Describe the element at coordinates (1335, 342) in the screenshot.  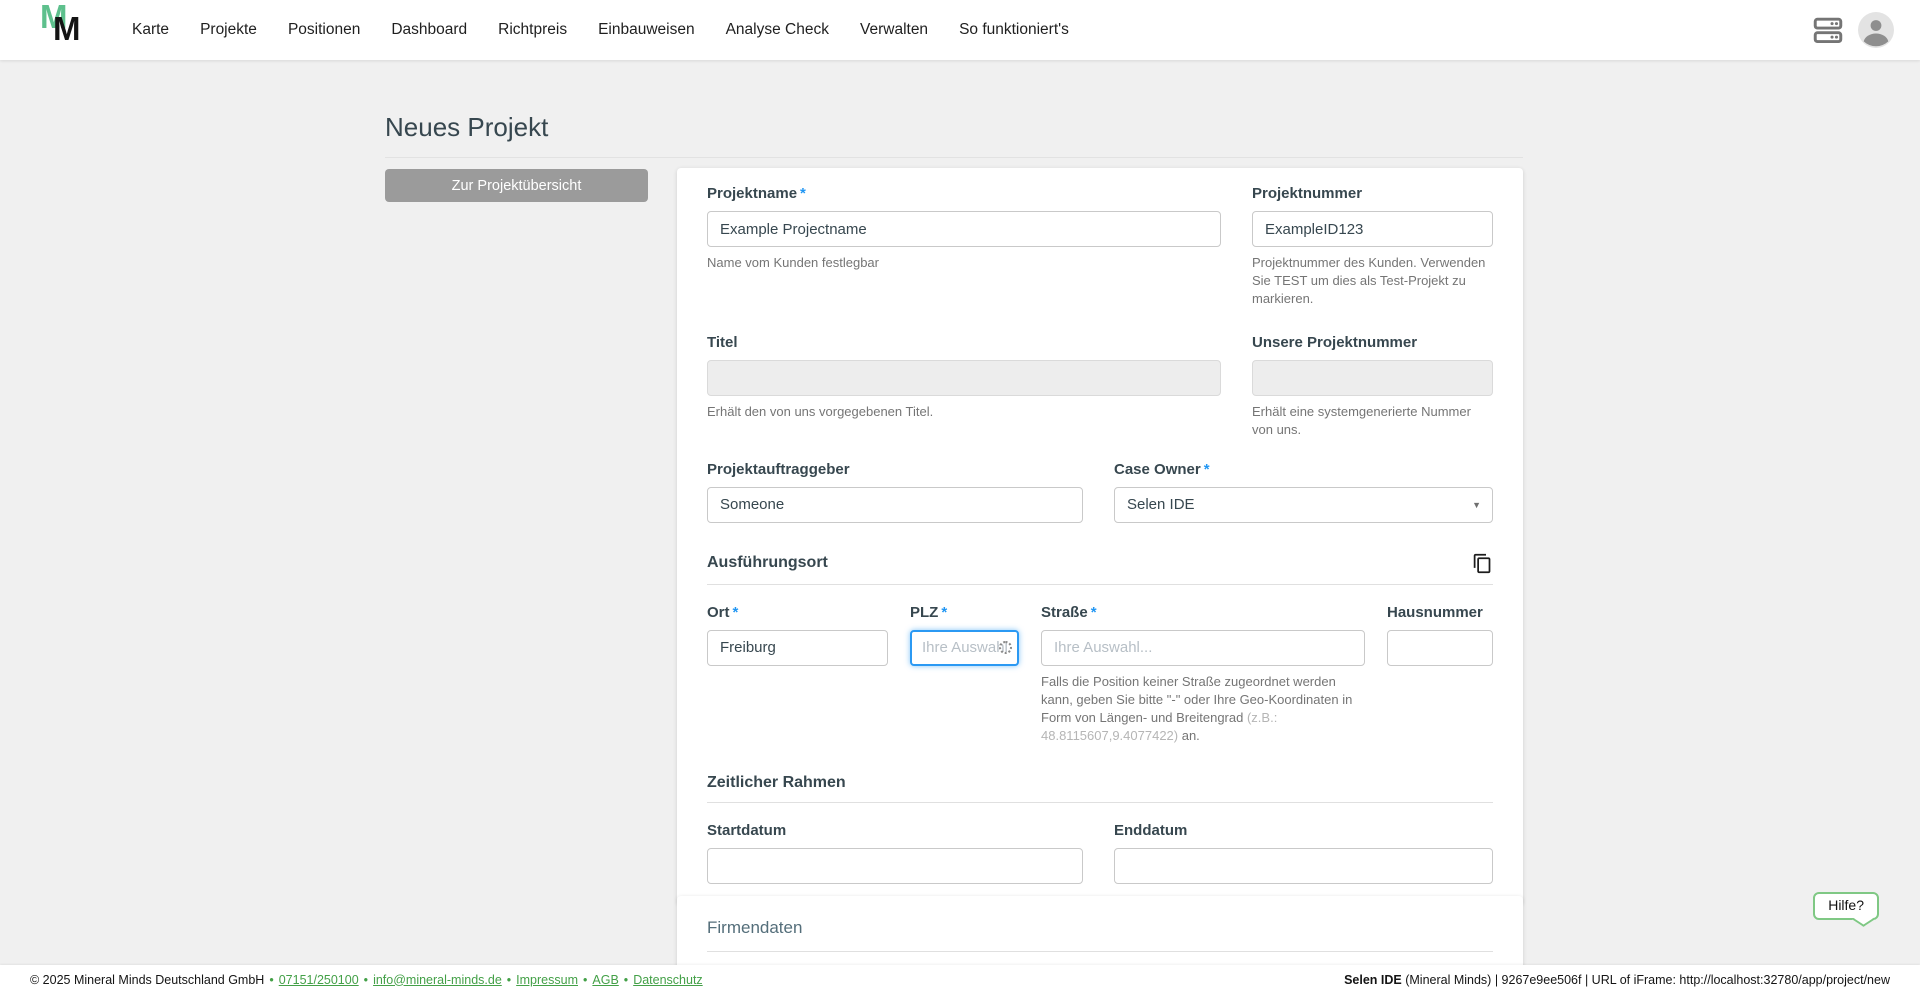
I see `unsere-projektnummer-label: Unsere Projektnummer` at that location.